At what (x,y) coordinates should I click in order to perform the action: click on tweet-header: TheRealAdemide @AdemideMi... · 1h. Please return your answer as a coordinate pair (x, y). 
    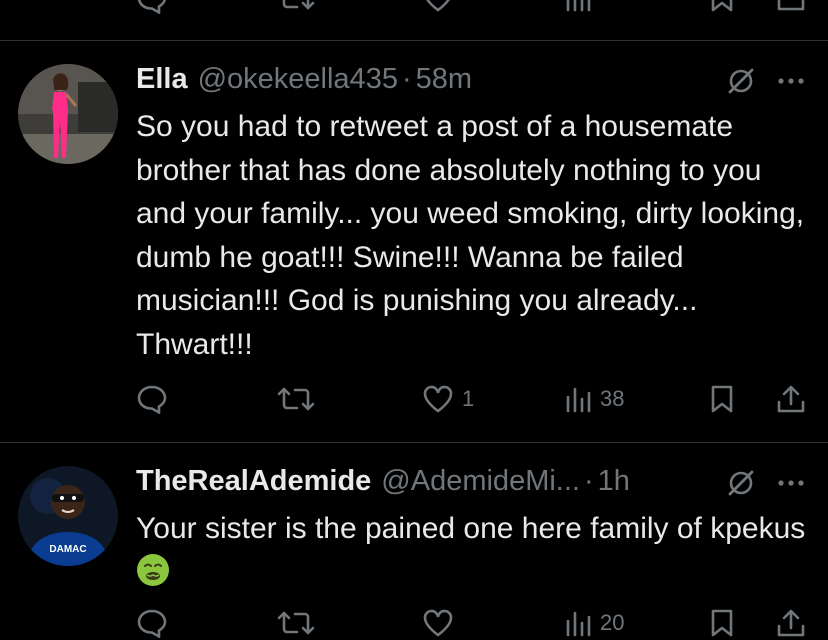
    Looking at the image, I should click on (383, 481).